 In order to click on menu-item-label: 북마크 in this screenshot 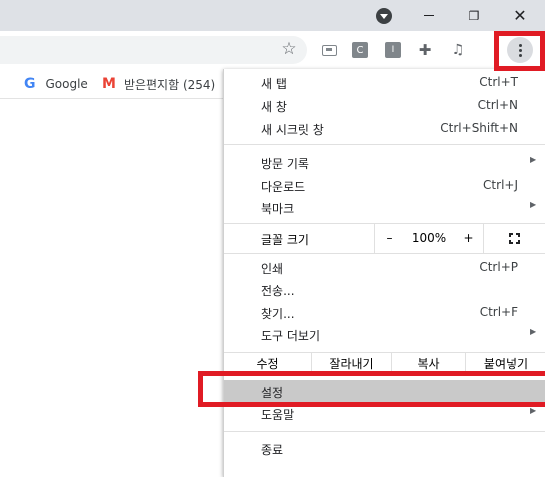, I will do `click(278, 209)`.